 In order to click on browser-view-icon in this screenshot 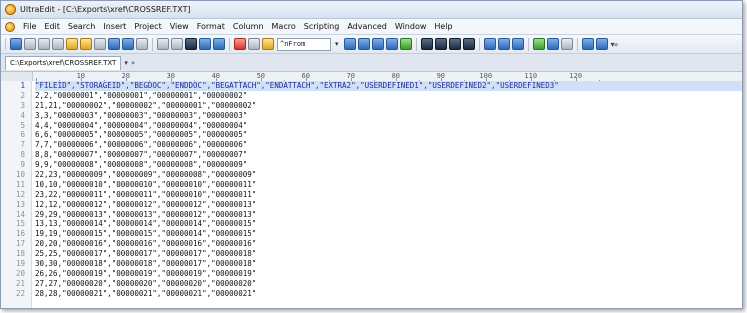, I will do `click(219, 44)`.